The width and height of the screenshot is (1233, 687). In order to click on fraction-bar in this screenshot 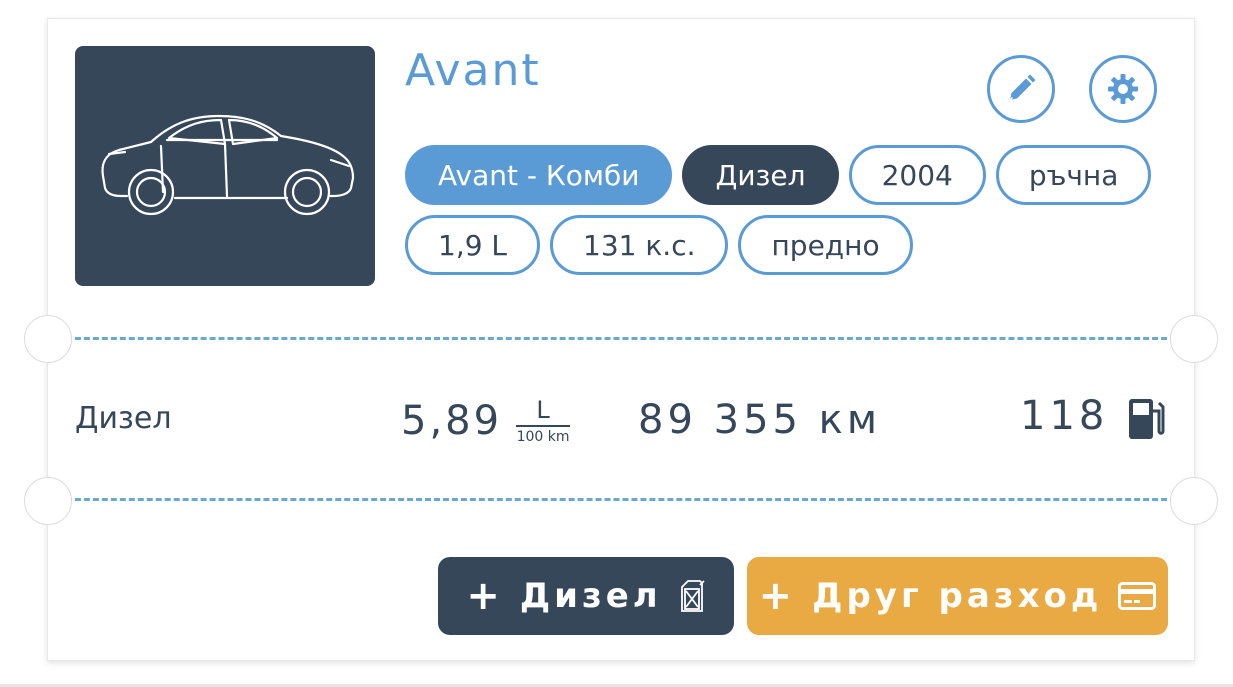, I will do `click(543, 426)`.